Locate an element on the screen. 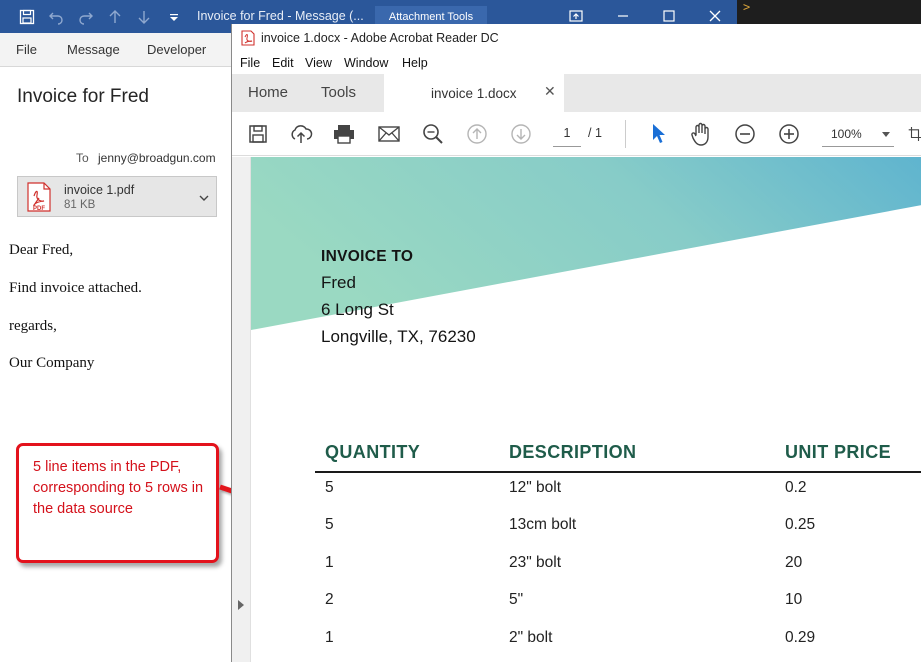 This screenshot has height=662, width=921. arrow-down-icon is located at coordinates (144, 17).